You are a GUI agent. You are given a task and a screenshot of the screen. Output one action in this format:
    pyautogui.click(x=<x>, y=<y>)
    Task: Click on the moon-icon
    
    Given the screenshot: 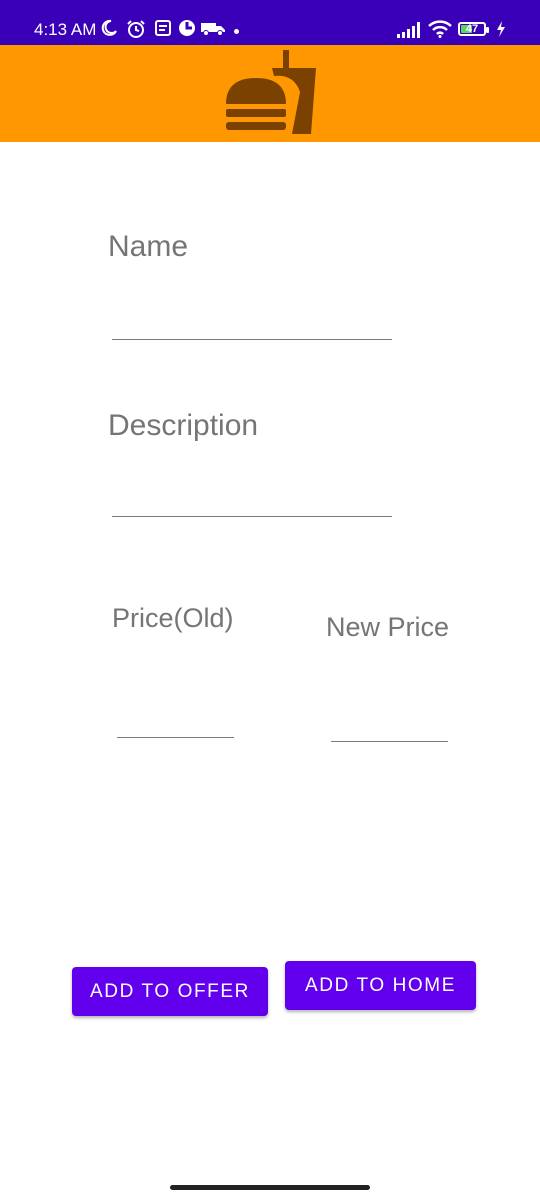 What is the action you would take?
    pyautogui.click(x=109, y=27)
    